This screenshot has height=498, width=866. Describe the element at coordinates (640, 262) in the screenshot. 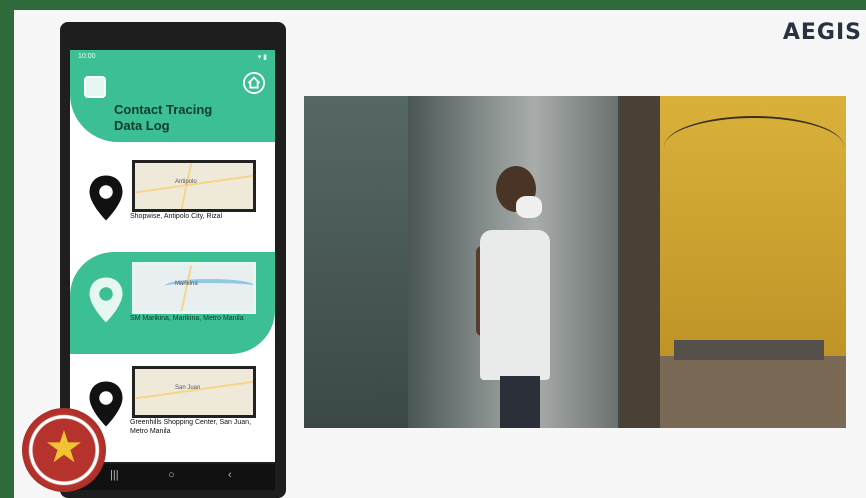

I see `photo-doorframe` at that location.